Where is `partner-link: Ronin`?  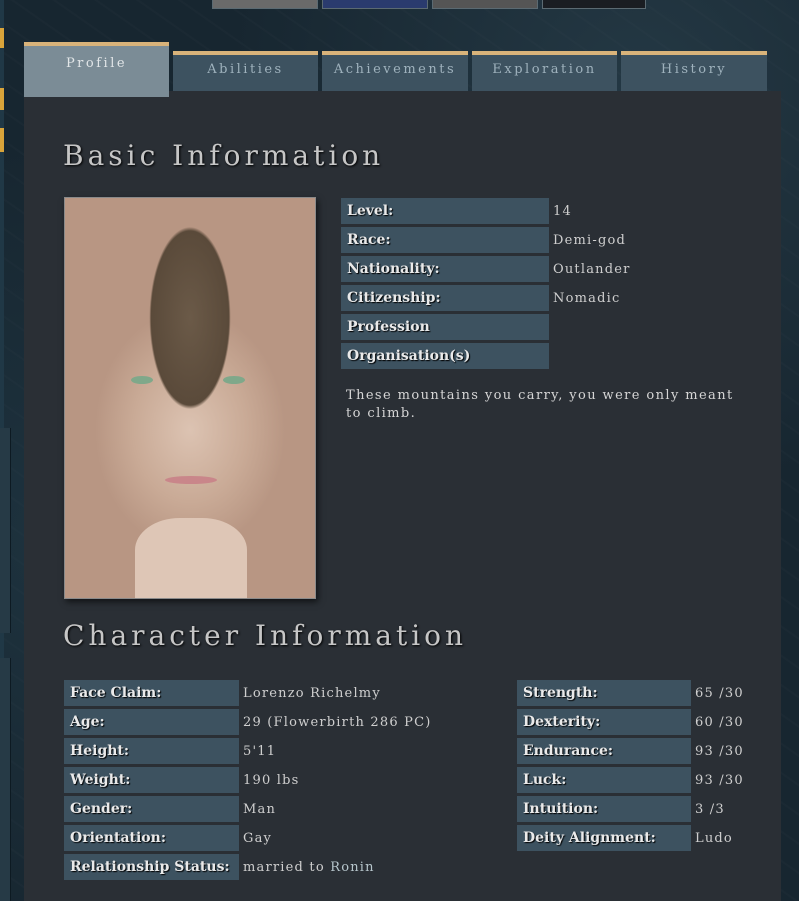
partner-link: Ronin is located at coordinates (352, 867).